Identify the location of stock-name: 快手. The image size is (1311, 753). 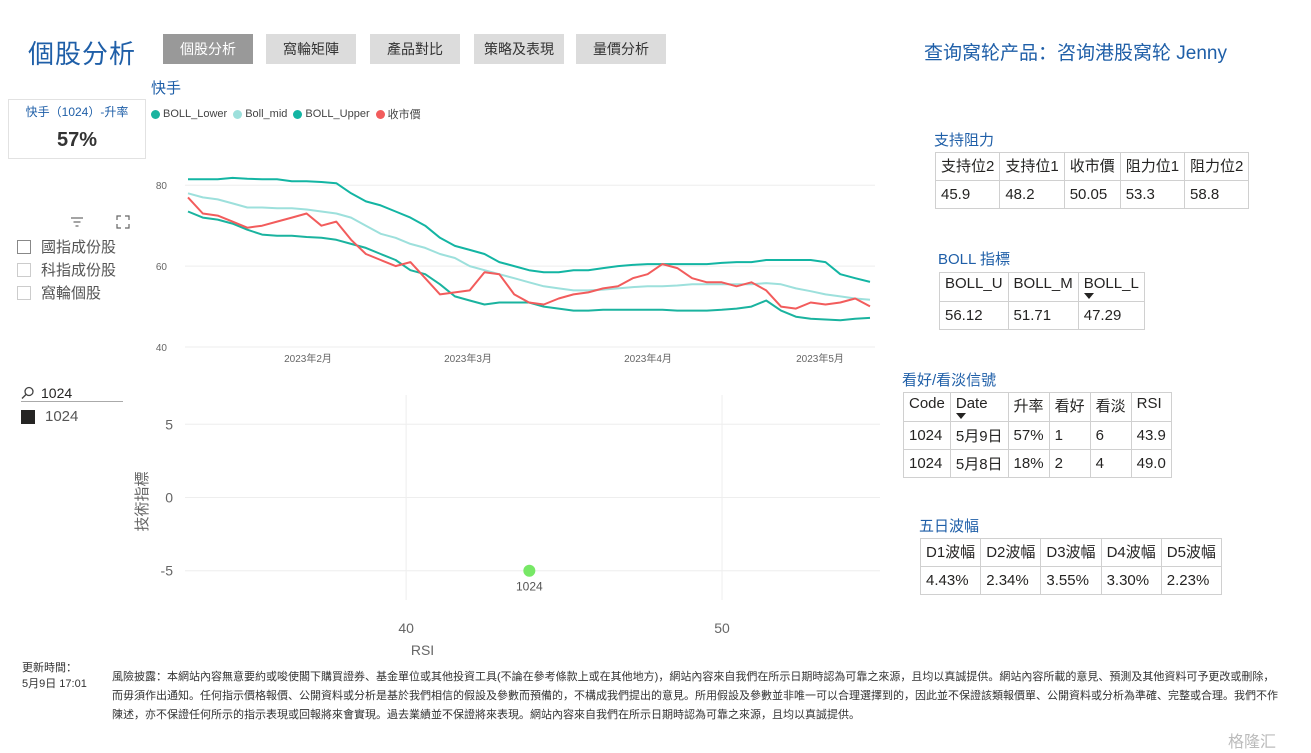
(166, 88).